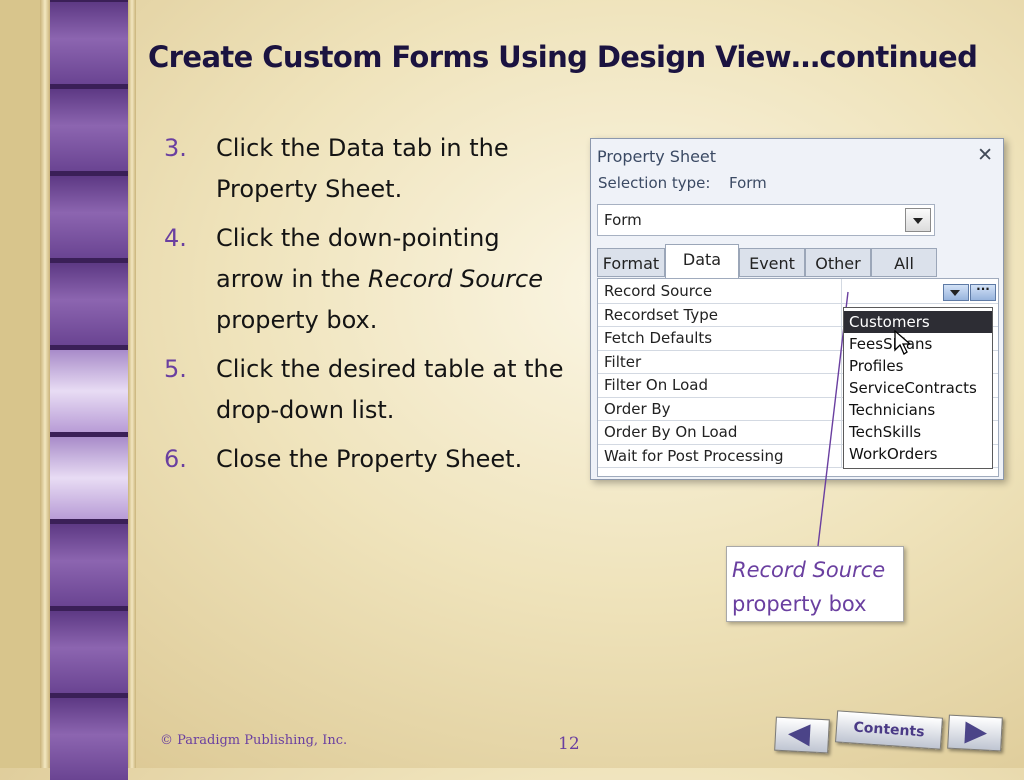  I want to click on dropdown-option: FeesSPlans, so click(918, 344).